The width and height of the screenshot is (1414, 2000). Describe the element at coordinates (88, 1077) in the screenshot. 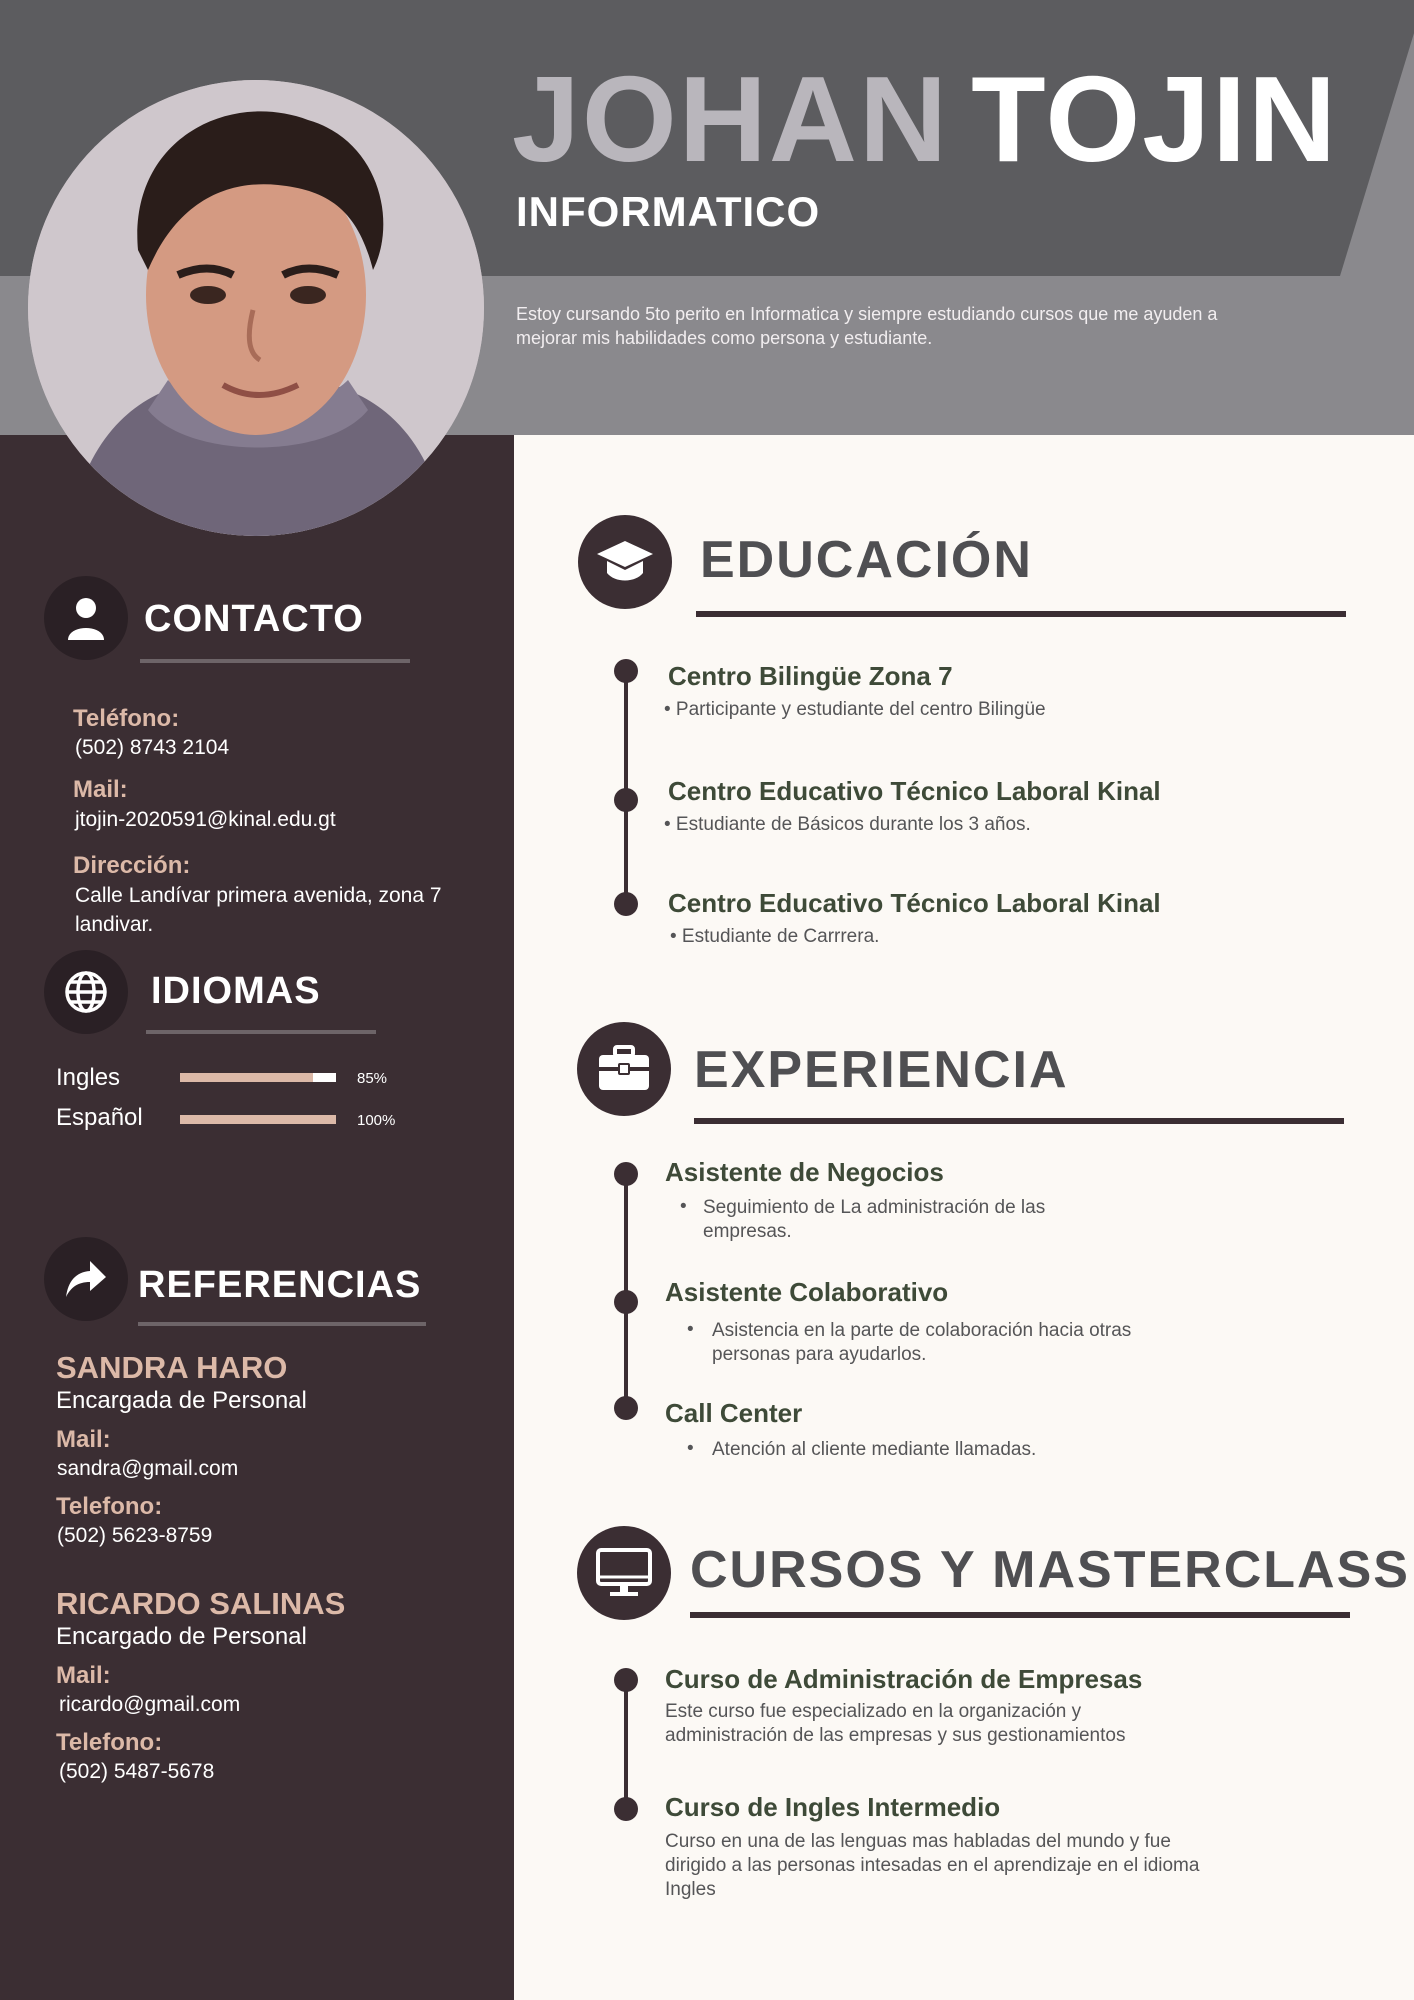

I see `language-name: Ingles` at that location.